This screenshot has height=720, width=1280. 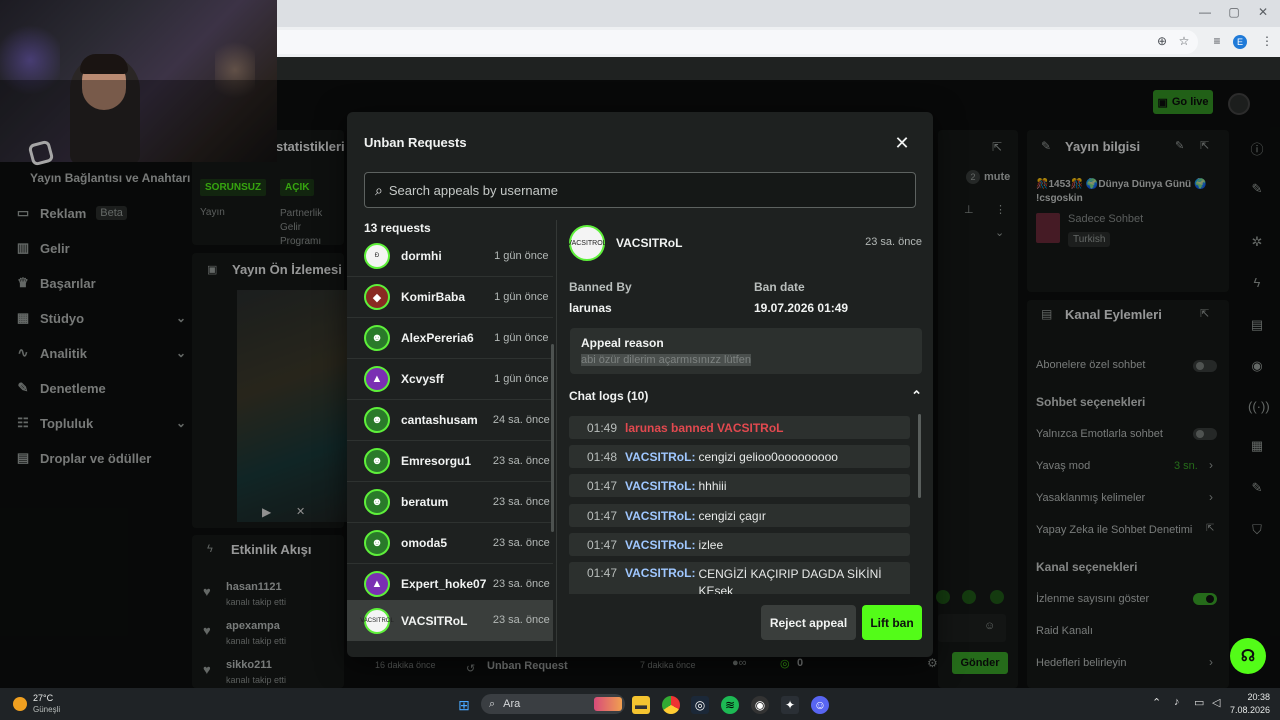 I want to click on spotify-icon: ≋, so click(x=730, y=705).